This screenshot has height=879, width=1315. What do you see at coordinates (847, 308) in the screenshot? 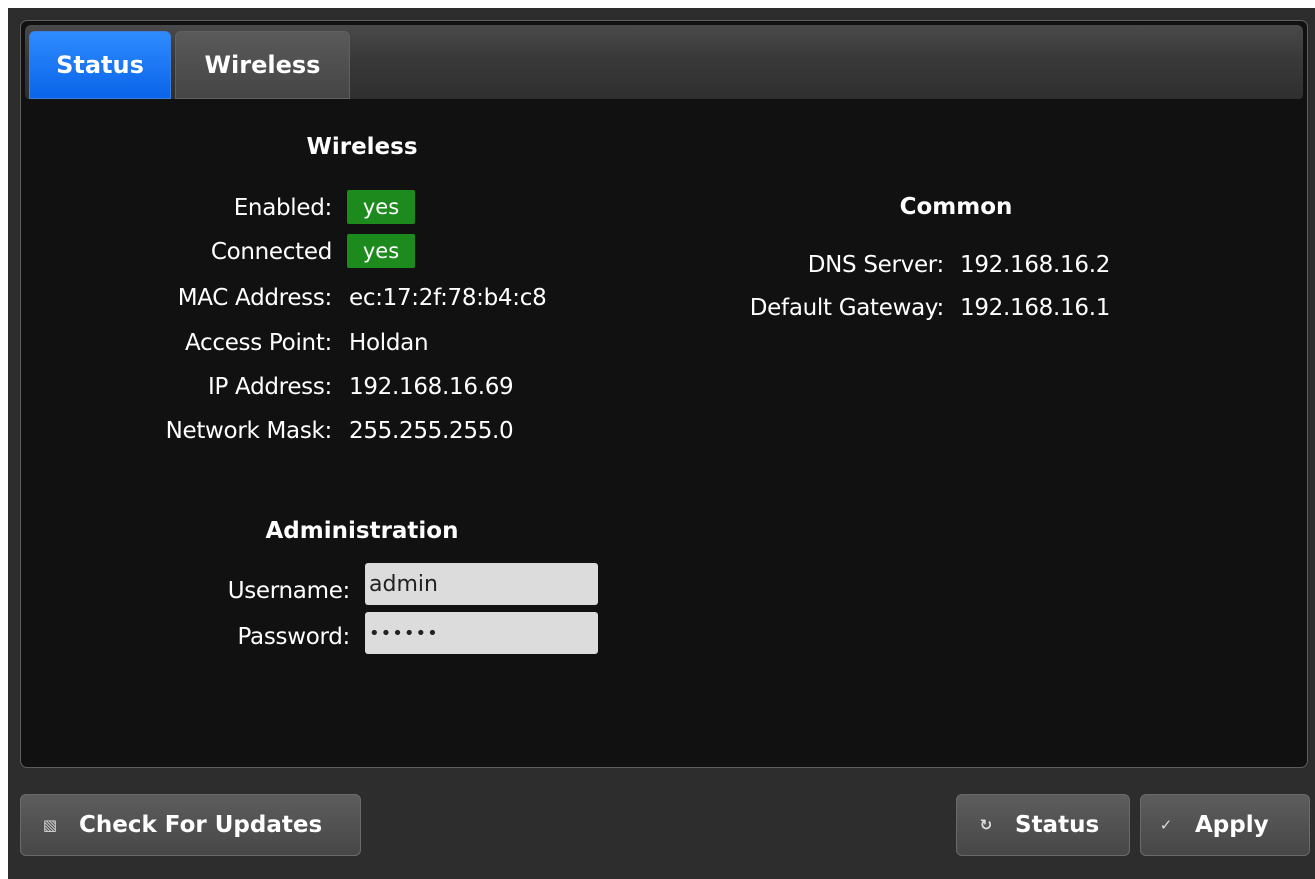
I see `default-gateway-label: Default Gateway:` at bounding box center [847, 308].